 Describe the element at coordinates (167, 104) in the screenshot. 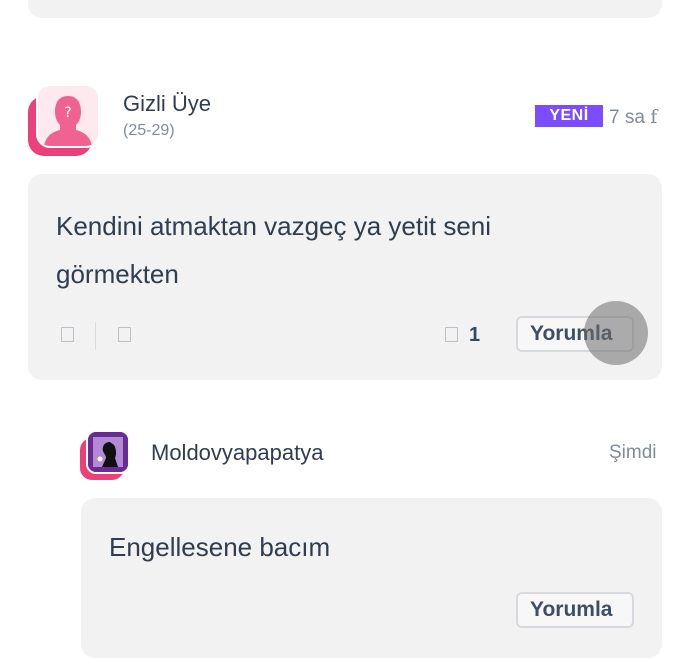

I see `author-name: Gizli Üye` at that location.